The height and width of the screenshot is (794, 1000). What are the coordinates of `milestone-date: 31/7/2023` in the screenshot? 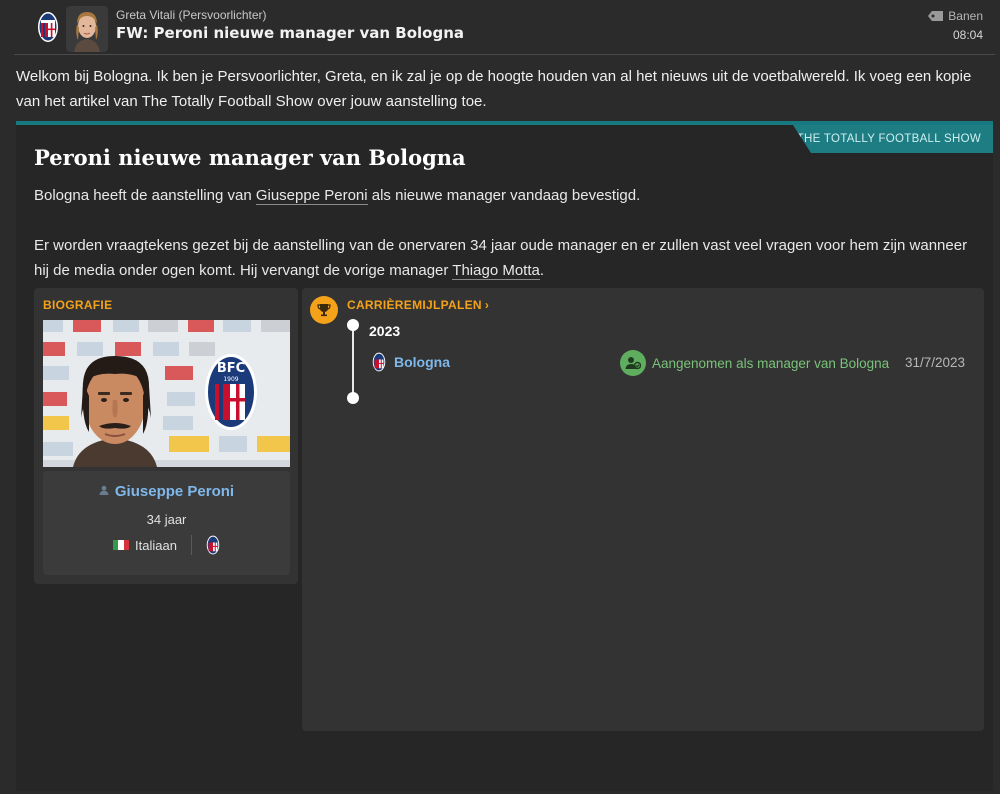 It's located at (934, 362).